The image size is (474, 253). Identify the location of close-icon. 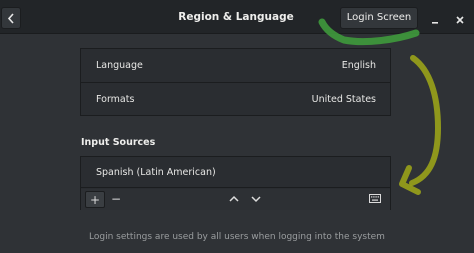
(460, 20).